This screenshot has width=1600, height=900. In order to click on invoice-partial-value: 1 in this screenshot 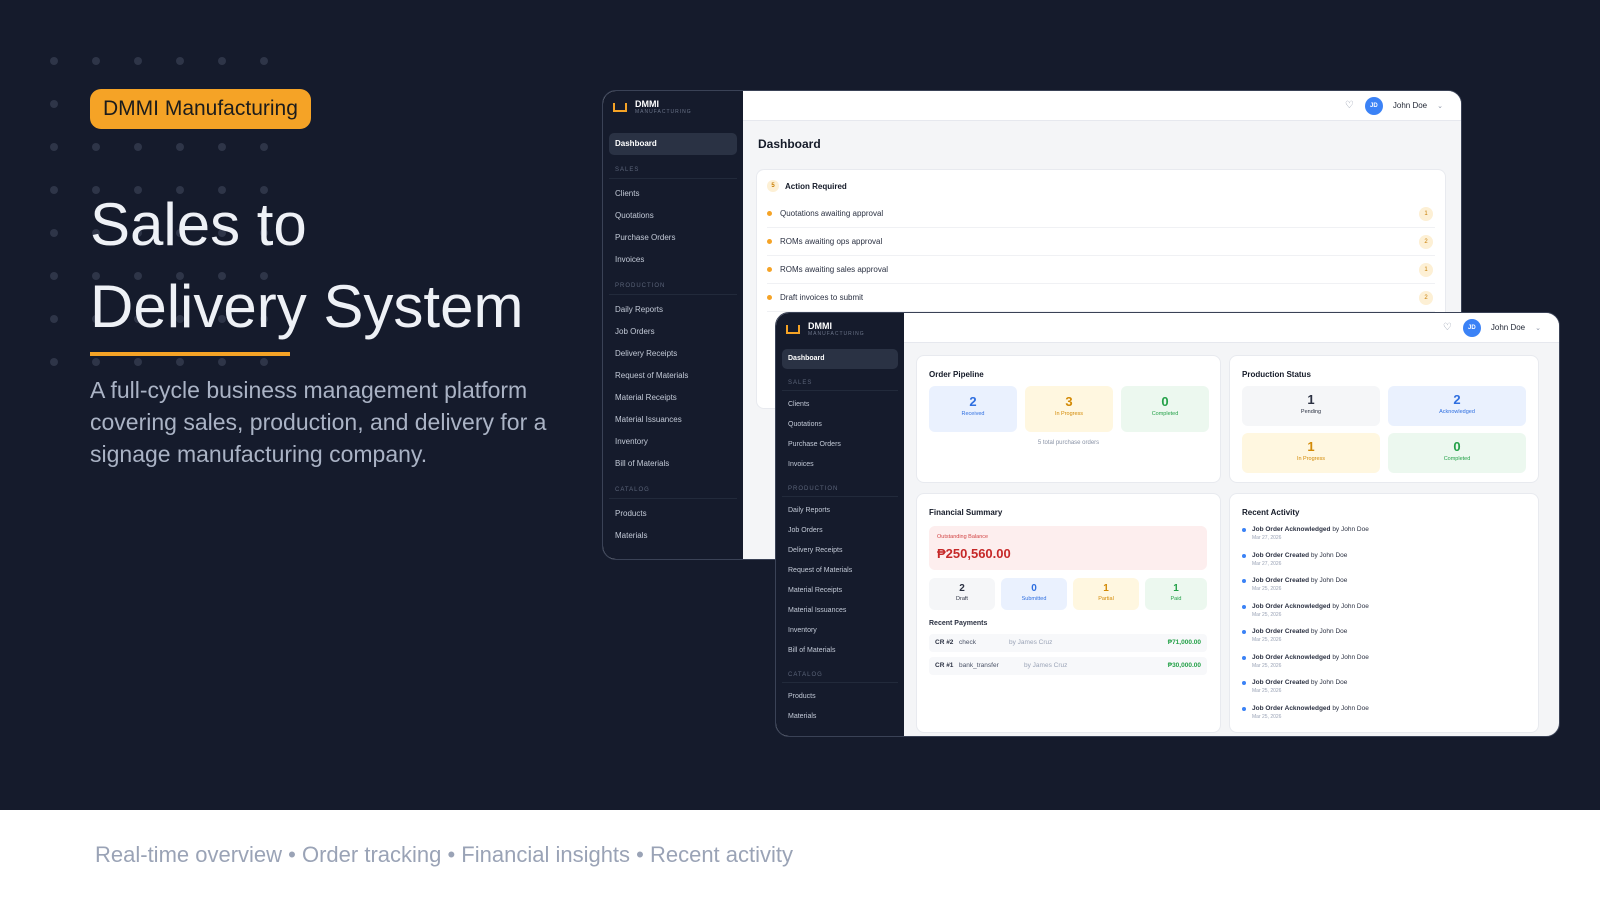, I will do `click(1106, 588)`.